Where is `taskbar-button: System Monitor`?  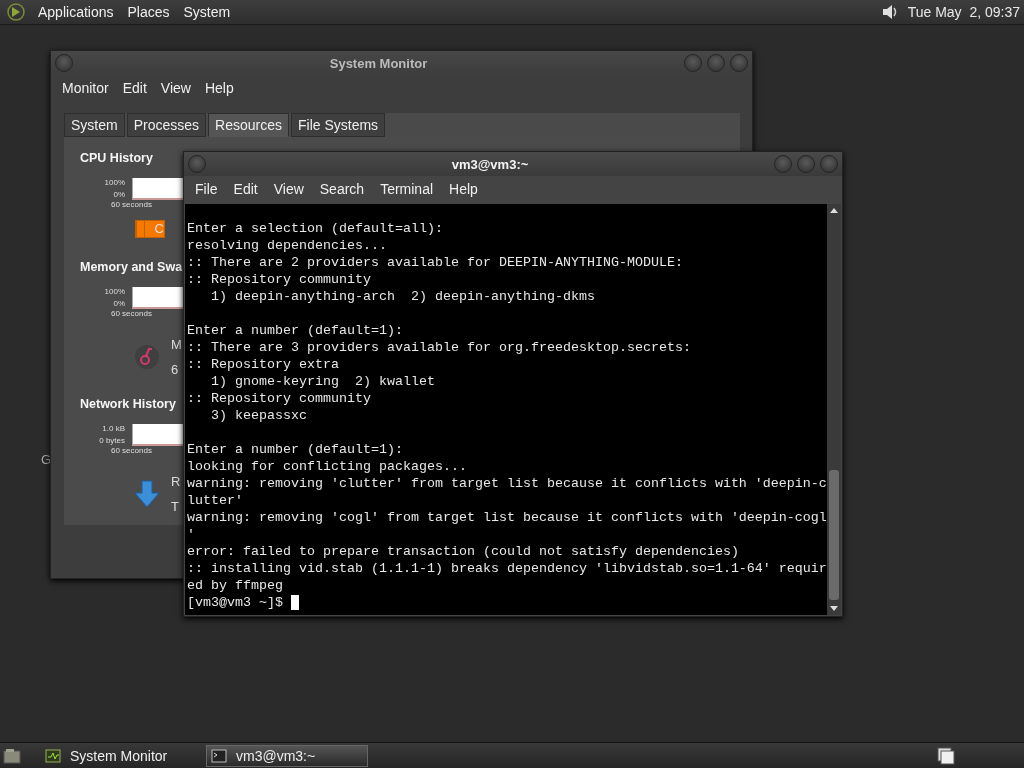
taskbar-button: System Monitor is located at coordinates (122, 755).